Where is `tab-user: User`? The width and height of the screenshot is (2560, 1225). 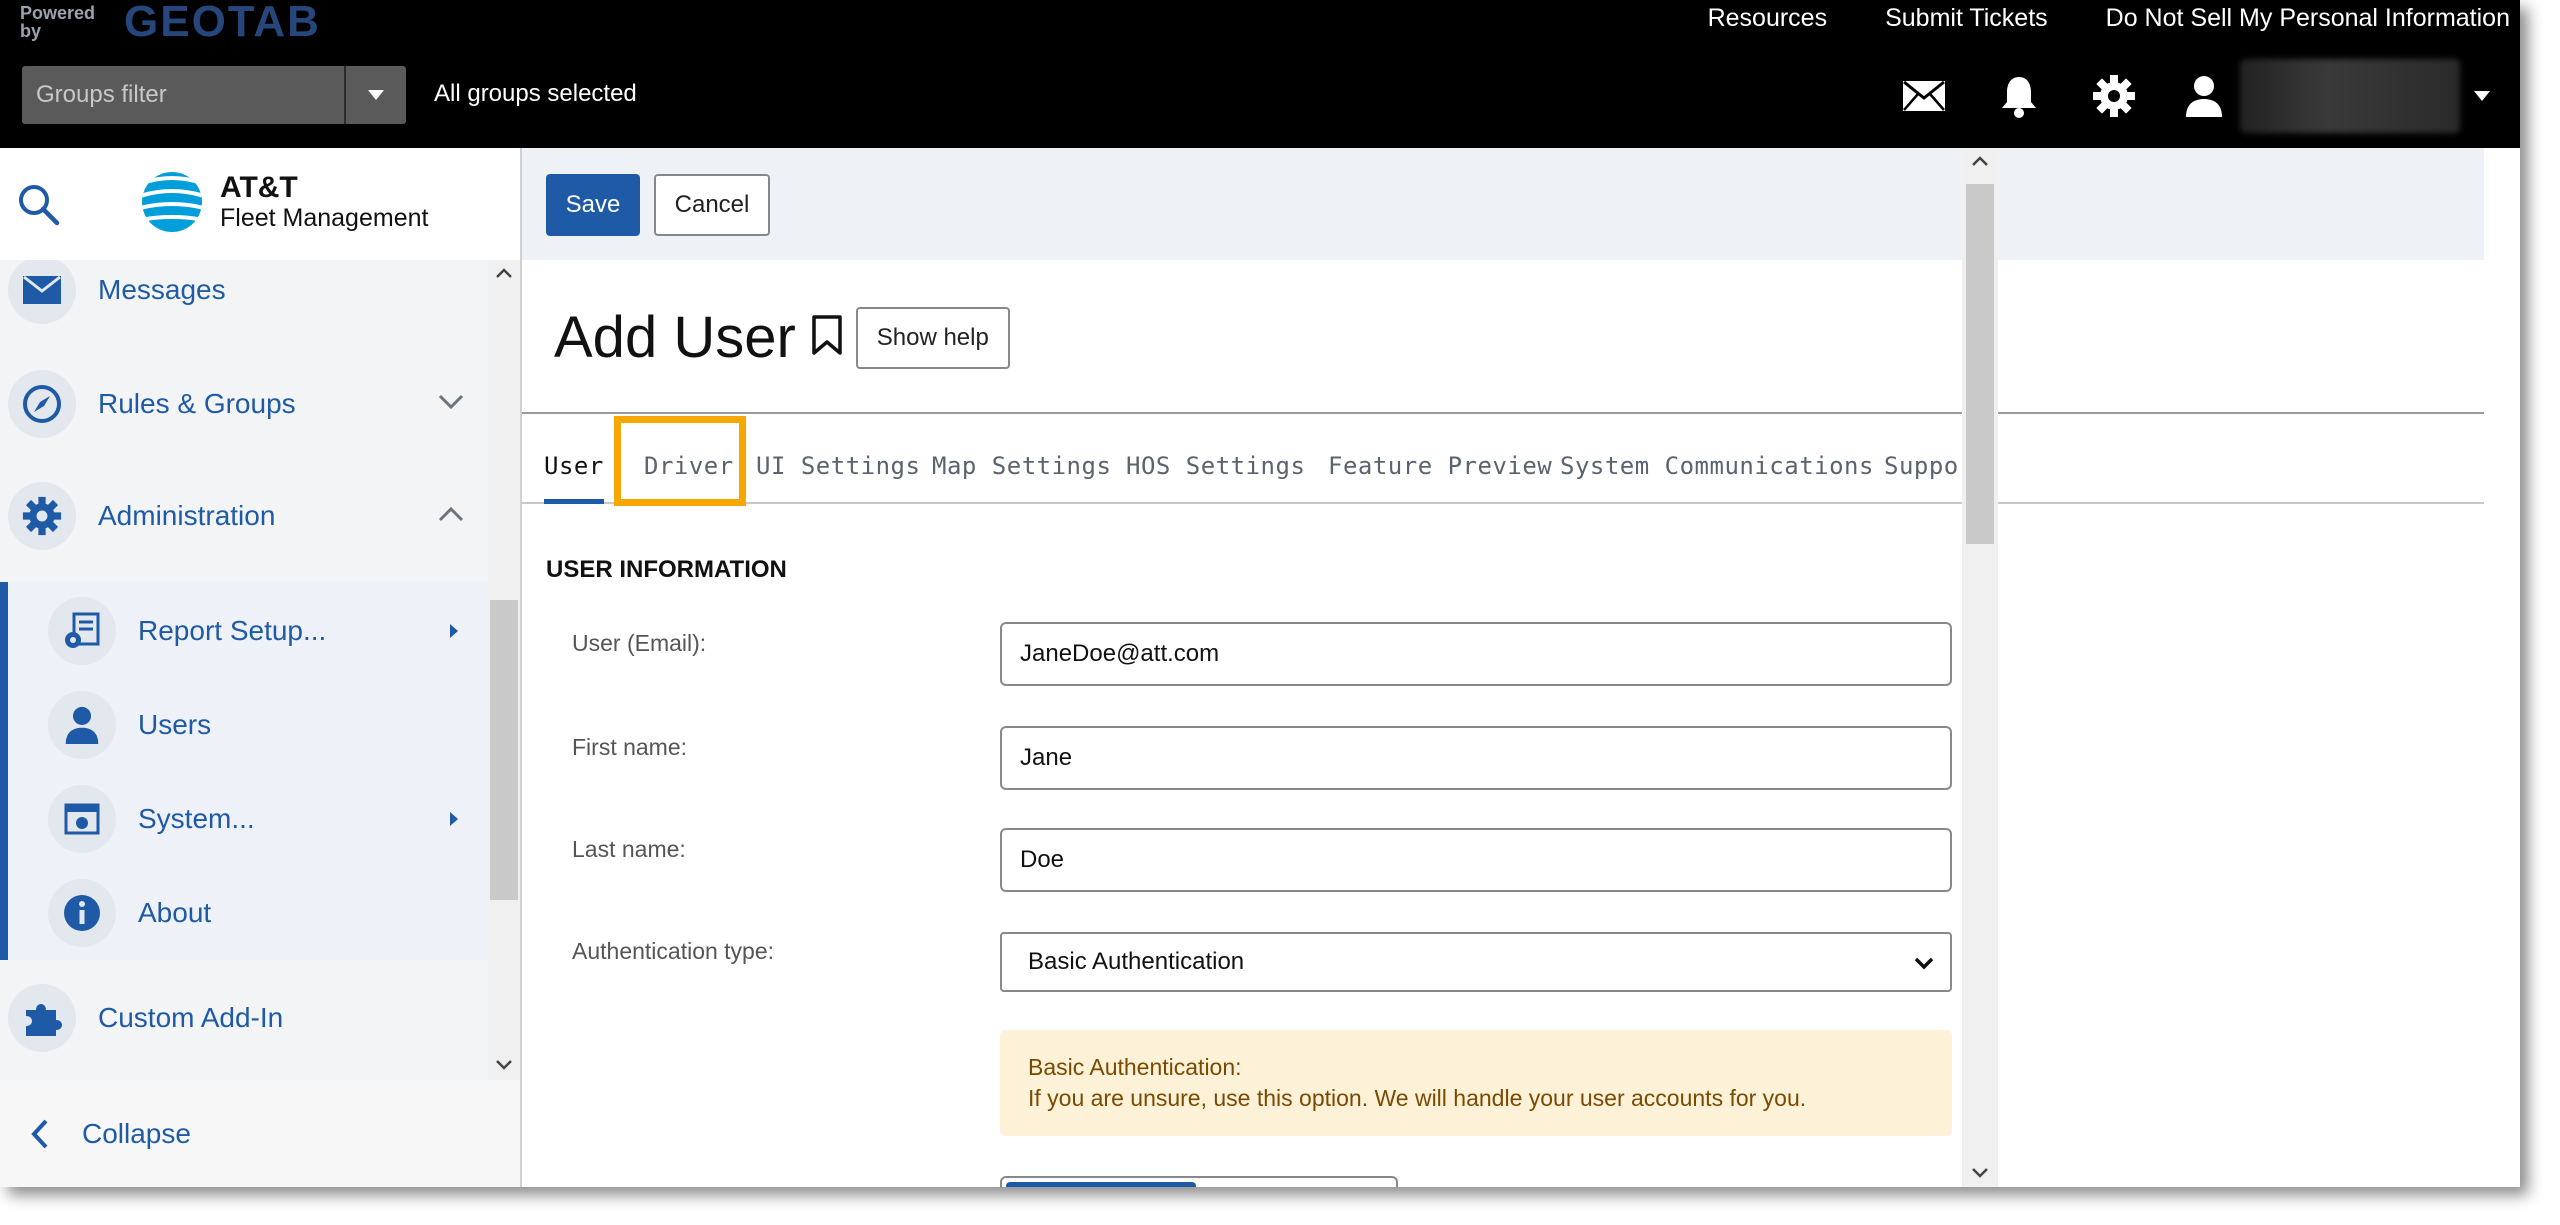 tab-user: User is located at coordinates (574, 459).